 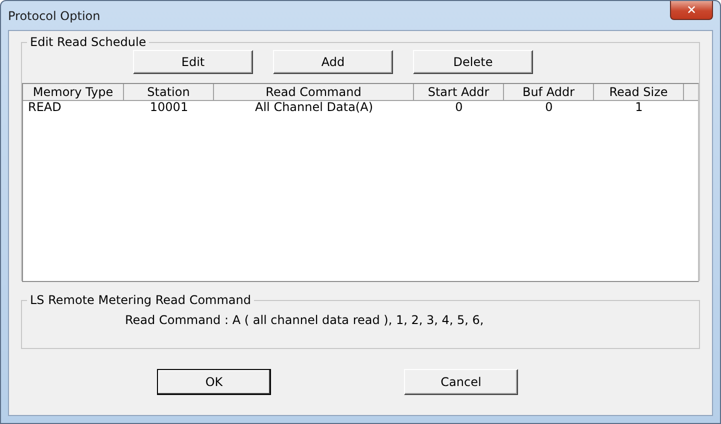 What do you see at coordinates (54, 15) in the screenshot?
I see `window-title: Protocol Option` at bounding box center [54, 15].